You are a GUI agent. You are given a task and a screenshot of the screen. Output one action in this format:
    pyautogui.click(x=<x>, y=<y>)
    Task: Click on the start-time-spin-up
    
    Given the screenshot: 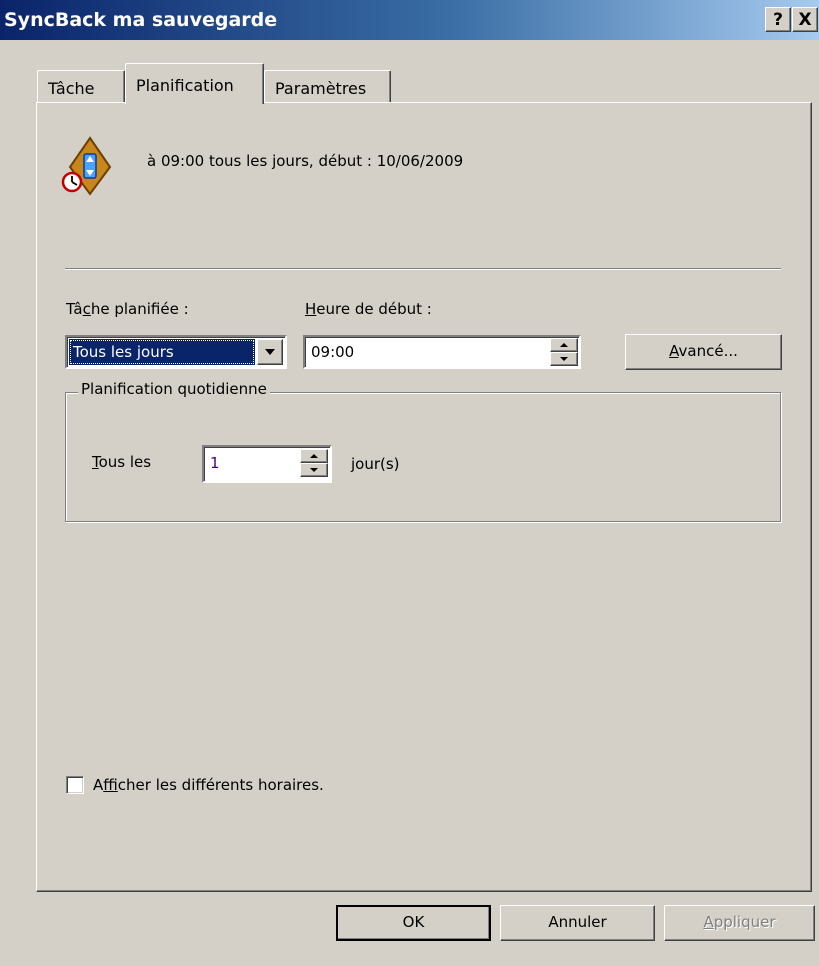 What is the action you would take?
    pyautogui.click(x=564, y=345)
    